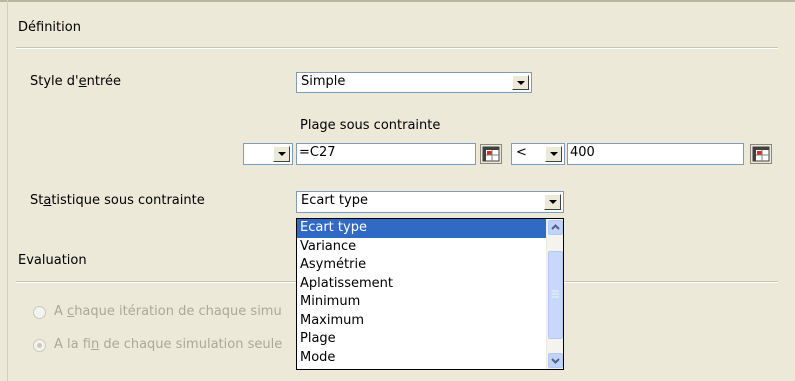 This screenshot has width=795, height=381. I want to click on style-combobox: Simple, so click(414, 82).